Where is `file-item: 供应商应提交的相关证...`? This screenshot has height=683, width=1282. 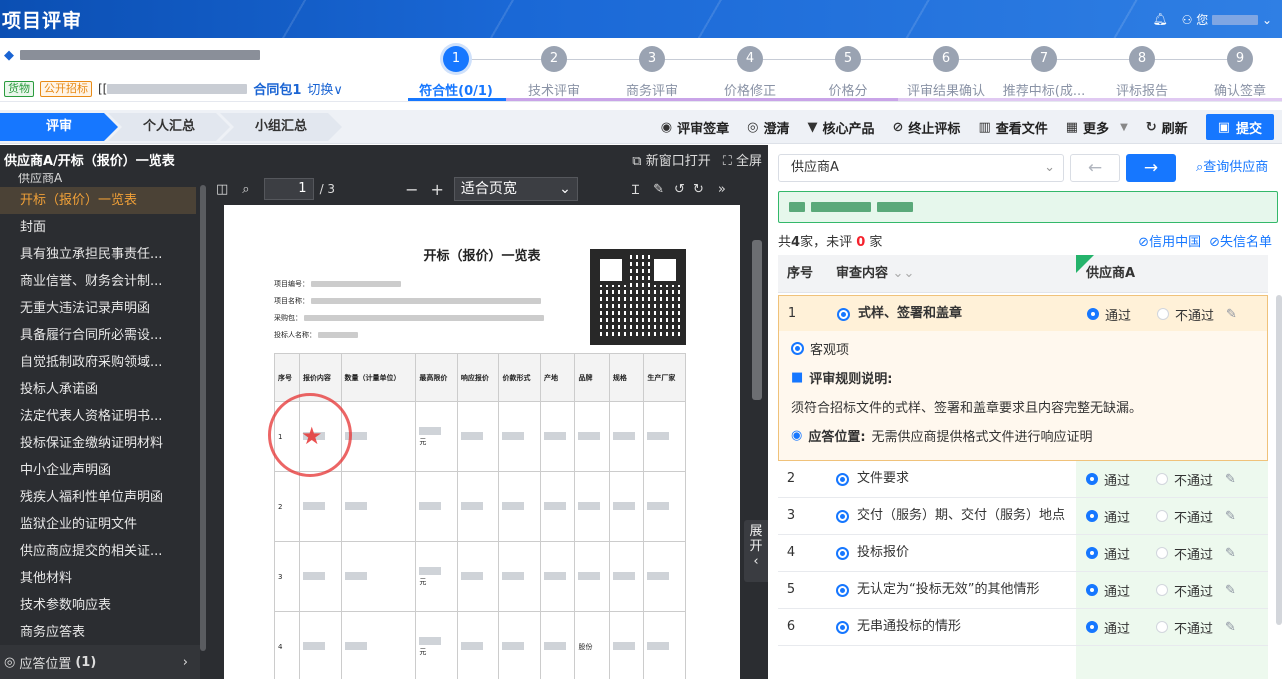
file-item: 供应商应提交的相关证... is located at coordinates (98, 551).